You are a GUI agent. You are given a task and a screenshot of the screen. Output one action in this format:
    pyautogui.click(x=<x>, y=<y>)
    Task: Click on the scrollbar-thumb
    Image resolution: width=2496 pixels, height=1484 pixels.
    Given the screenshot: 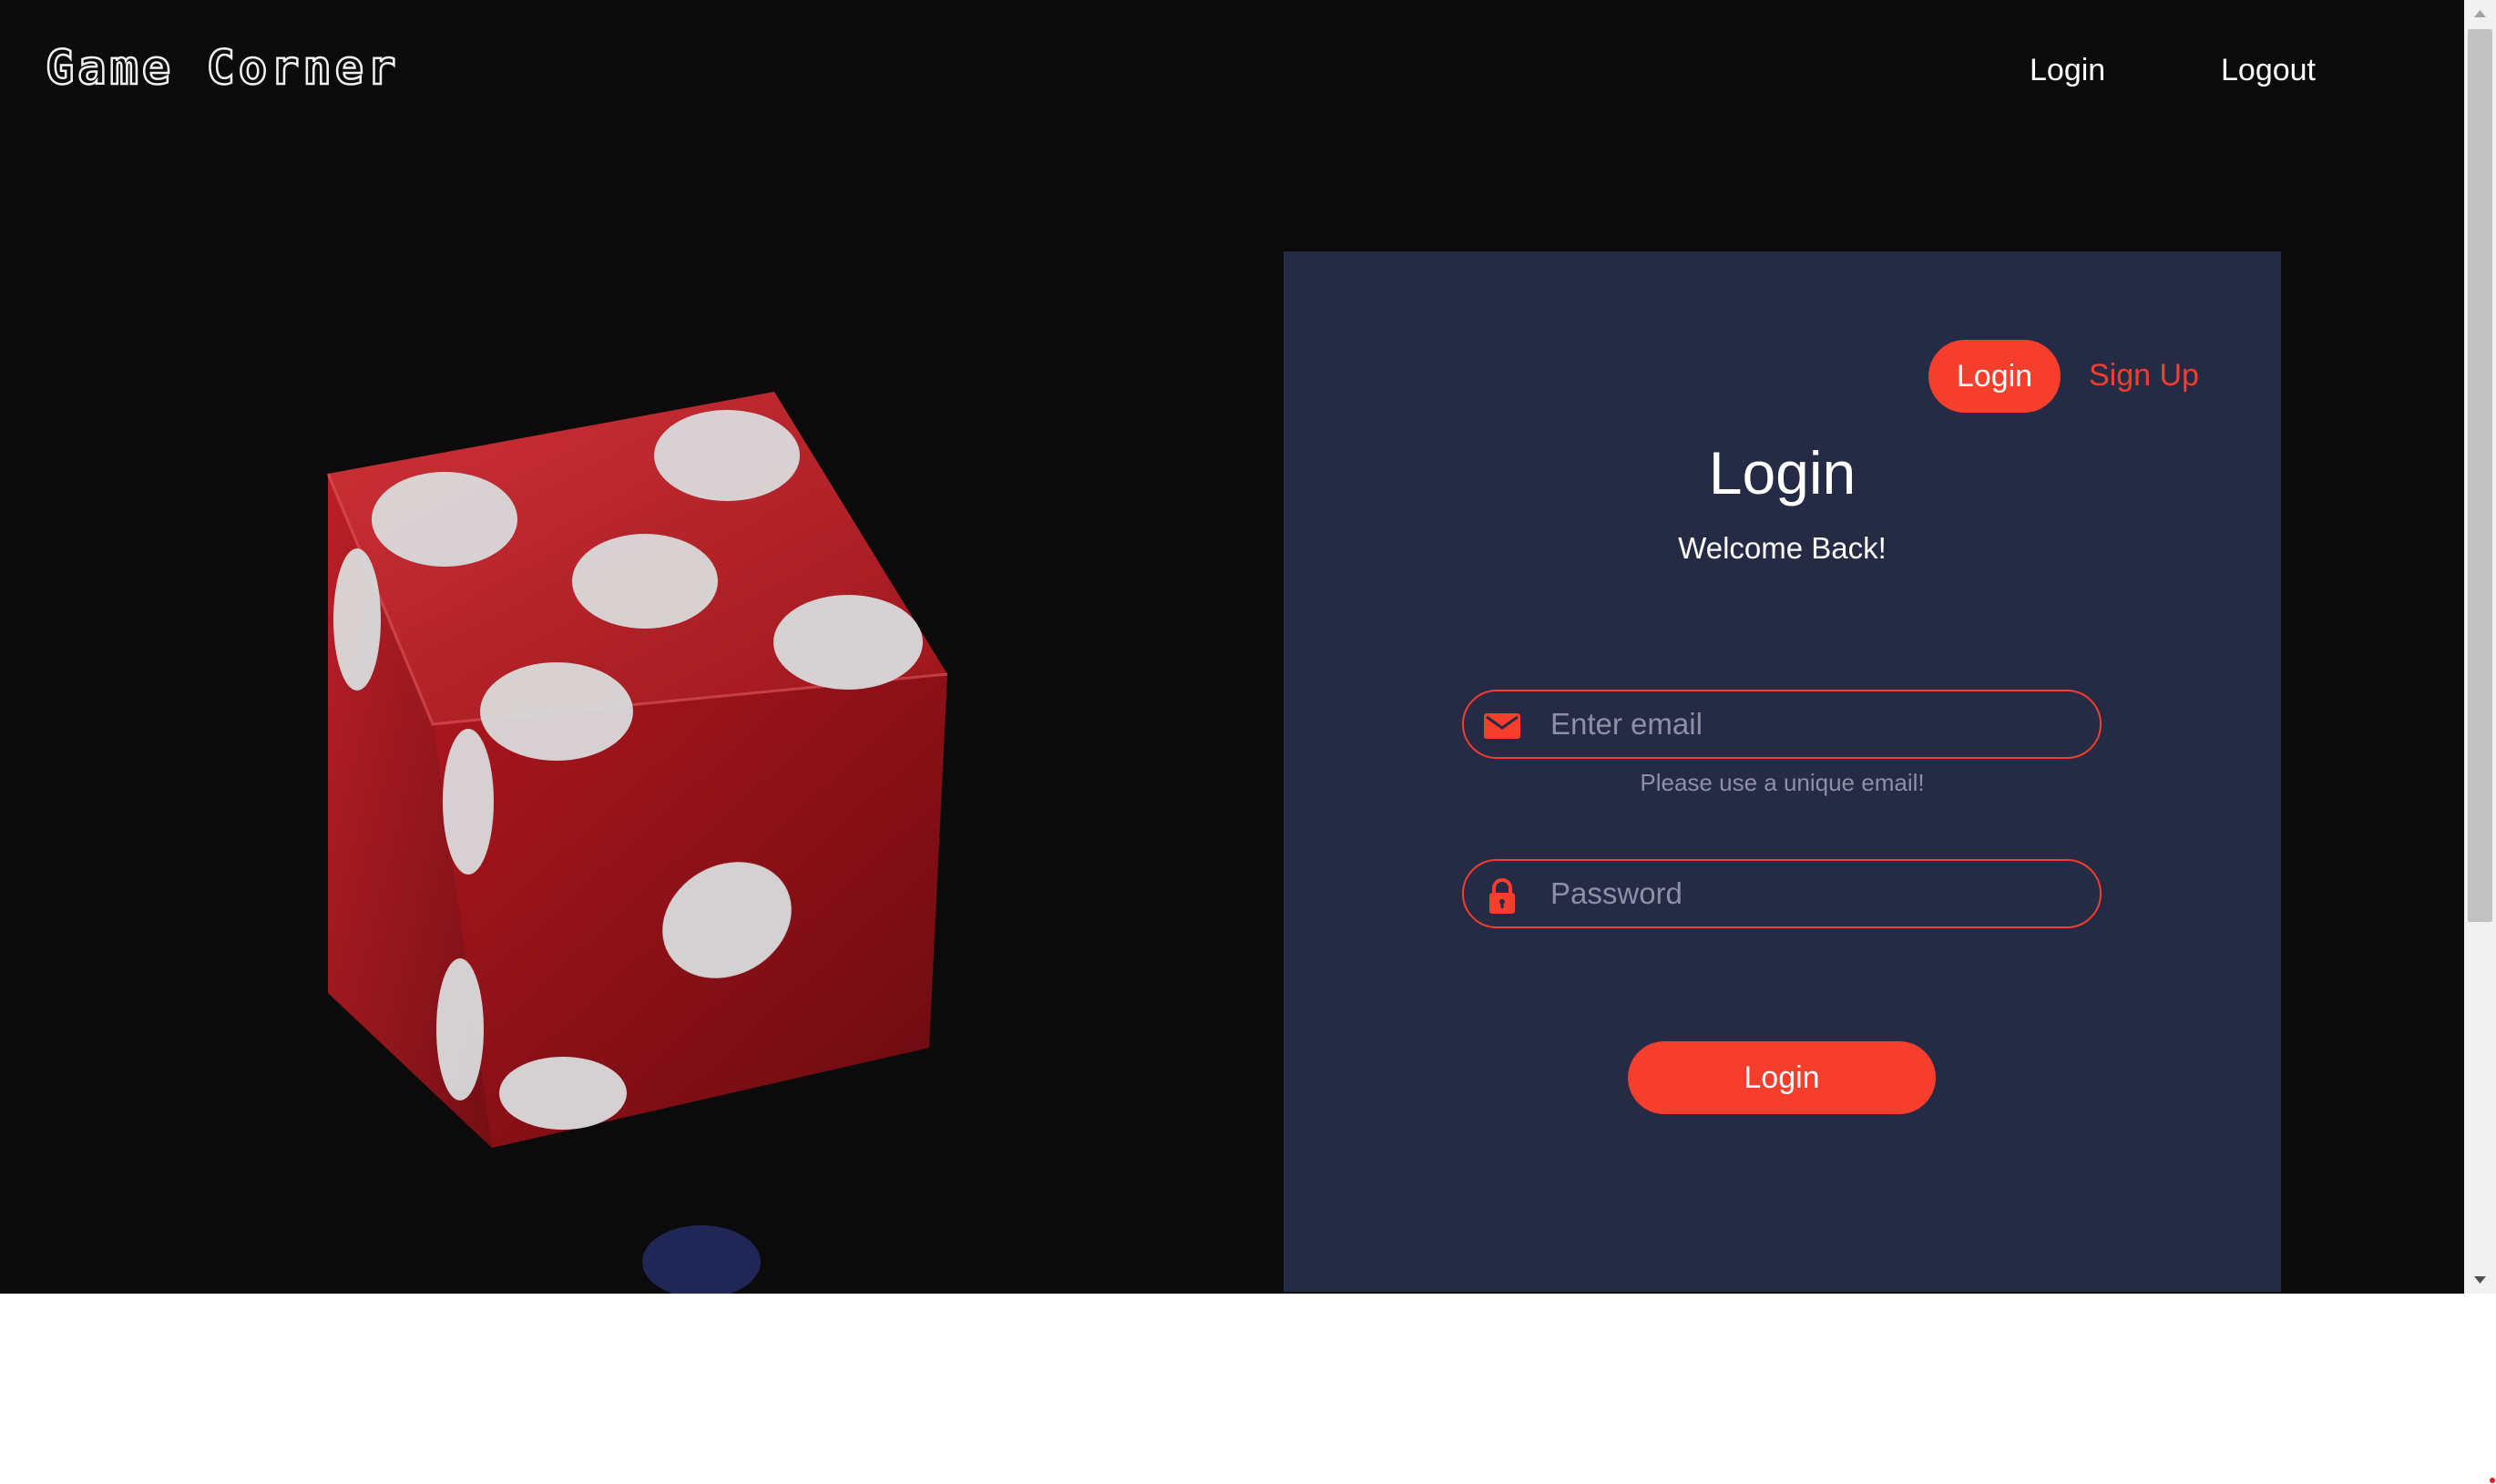 What is the action you would take?
    pyautogui.click(x=2480, y=475)
    